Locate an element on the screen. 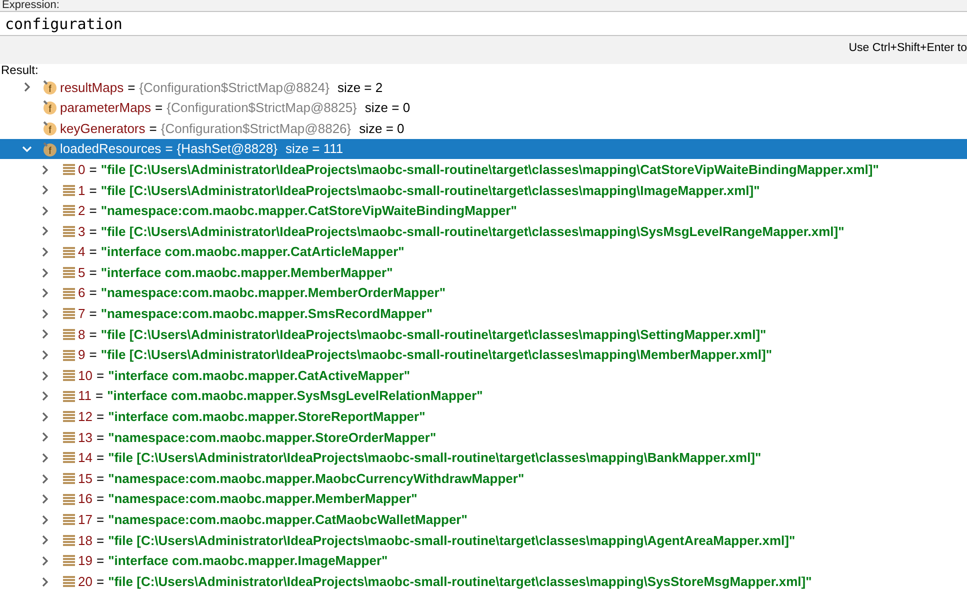 This screenshot has width=967, height=602. item-value: "namespace:com.maobc.mapper.CatStoreVipWaiteBindingMapper" is located at coordinates (308, 211).